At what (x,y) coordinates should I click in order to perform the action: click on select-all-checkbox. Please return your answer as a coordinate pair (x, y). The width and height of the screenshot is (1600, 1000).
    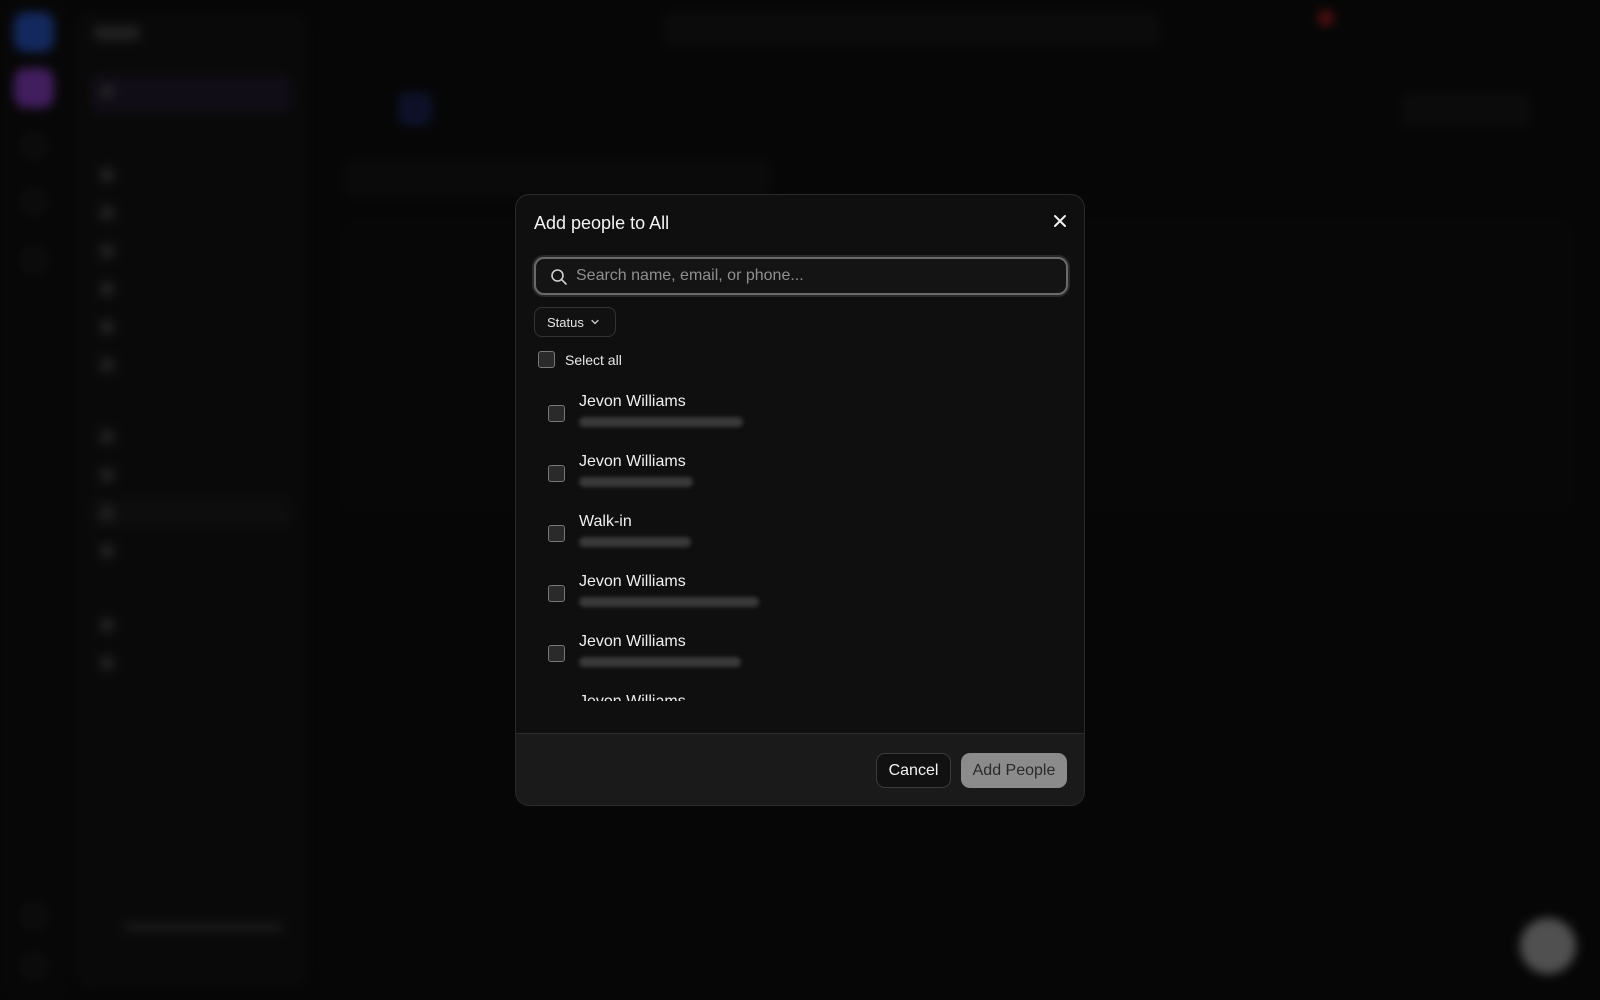
    Looking at the image, I should click on (546, 359).